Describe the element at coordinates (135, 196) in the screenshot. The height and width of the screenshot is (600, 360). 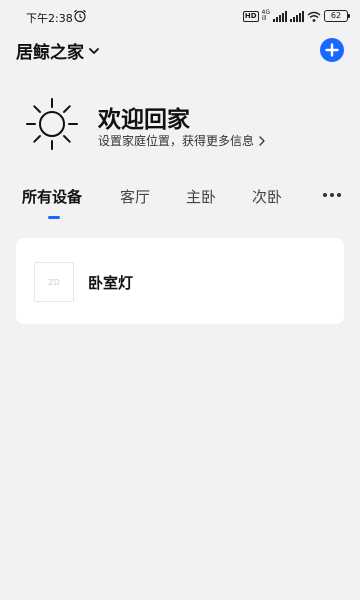
I see `tab-living-room: 客厅` at that location.